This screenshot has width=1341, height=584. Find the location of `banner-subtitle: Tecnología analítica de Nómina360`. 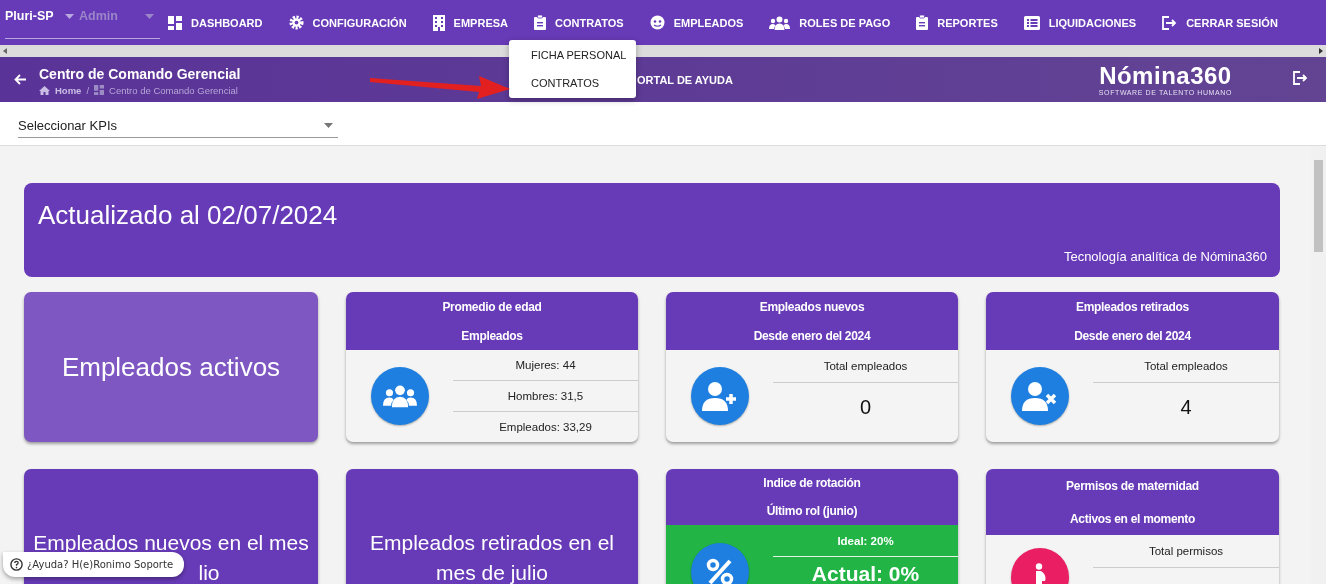

banner-subtitle: Tecnología analítica de Nómina360 is located at coordinates (1165, 256).